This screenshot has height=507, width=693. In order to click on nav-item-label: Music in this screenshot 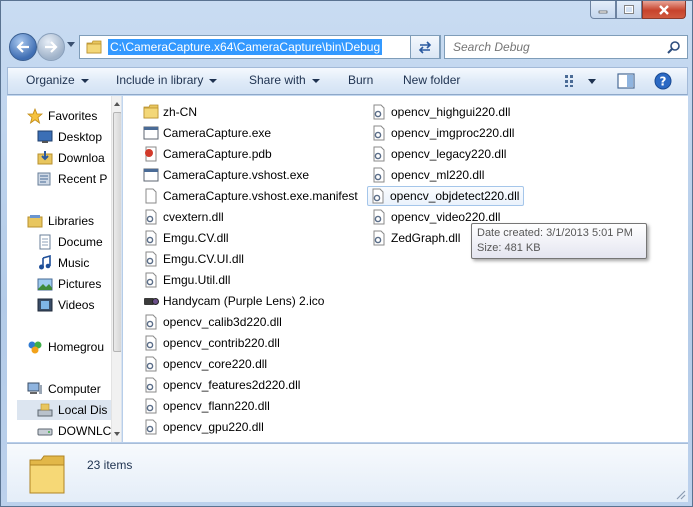, I will do `click(74, 263)`.